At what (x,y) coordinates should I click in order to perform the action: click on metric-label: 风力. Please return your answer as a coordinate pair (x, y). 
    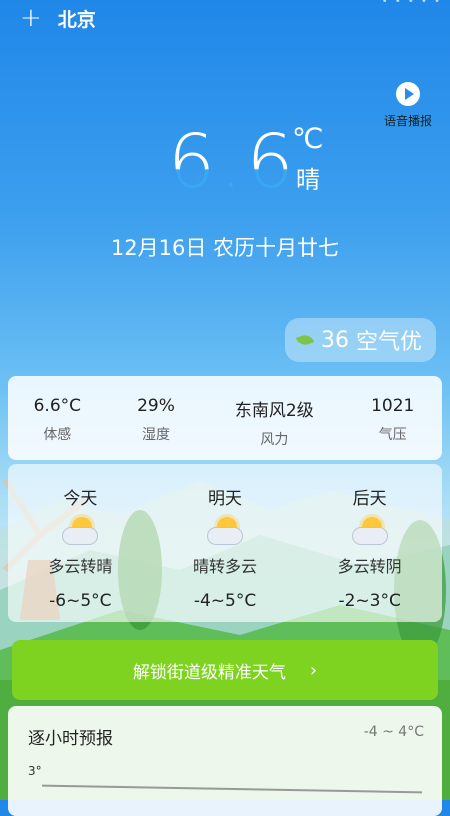
    Looking at the image, I should click on (274, 440).